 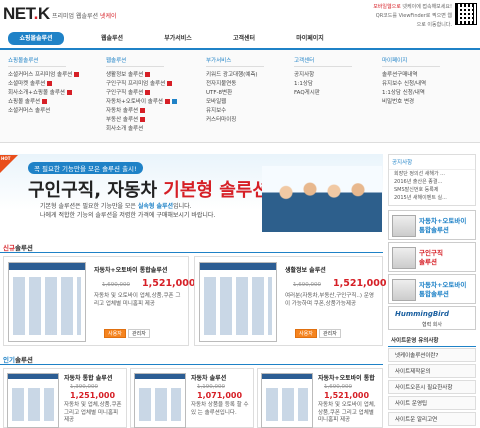 I want to click on product-desc: 자동차 및 업체,상품,쿠폰 그리고 업체별 미니홈피 제공, so click(x=93, y=412).